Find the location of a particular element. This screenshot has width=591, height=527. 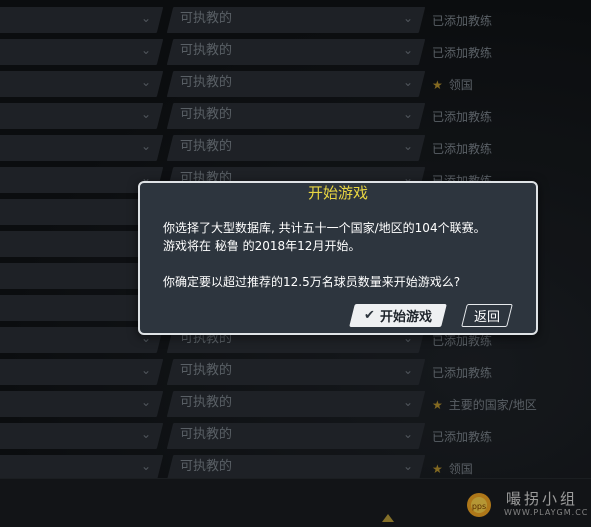

message-confirm-line: 你确定要以超过推荐的12.5万名球员数量来开始游戏么? is located at coordinates (312, 282).